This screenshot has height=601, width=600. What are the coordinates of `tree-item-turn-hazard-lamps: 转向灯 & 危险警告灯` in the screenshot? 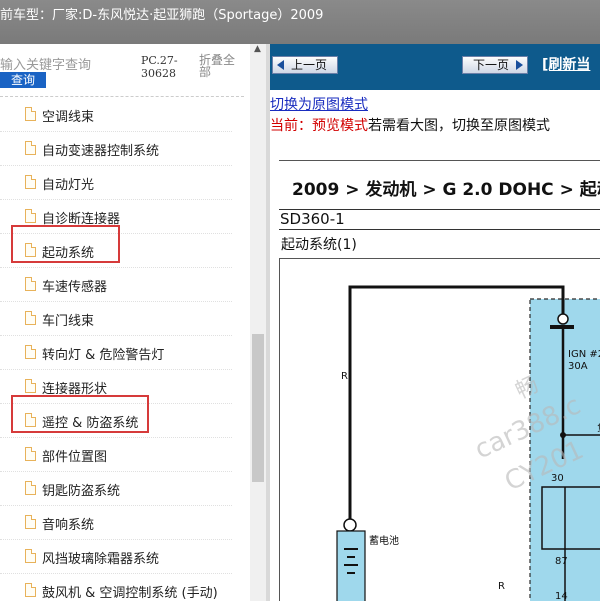 It's located at (116, 353).